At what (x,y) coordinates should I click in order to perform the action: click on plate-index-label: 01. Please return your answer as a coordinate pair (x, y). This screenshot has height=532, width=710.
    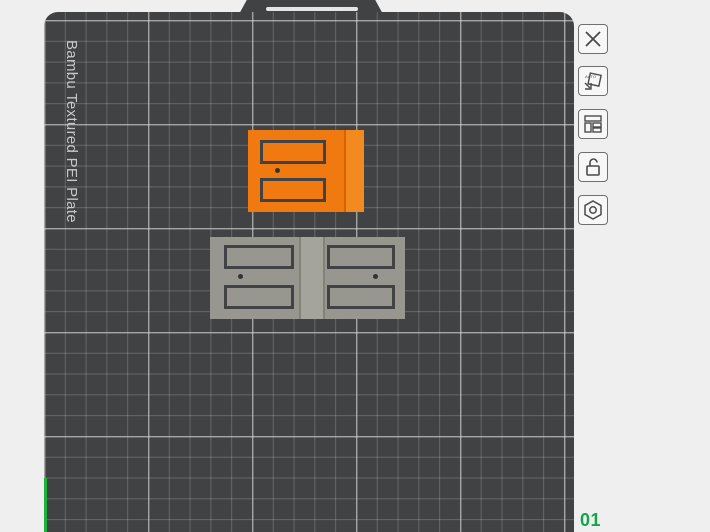
    Looking at the image, I should click on (590, 520).